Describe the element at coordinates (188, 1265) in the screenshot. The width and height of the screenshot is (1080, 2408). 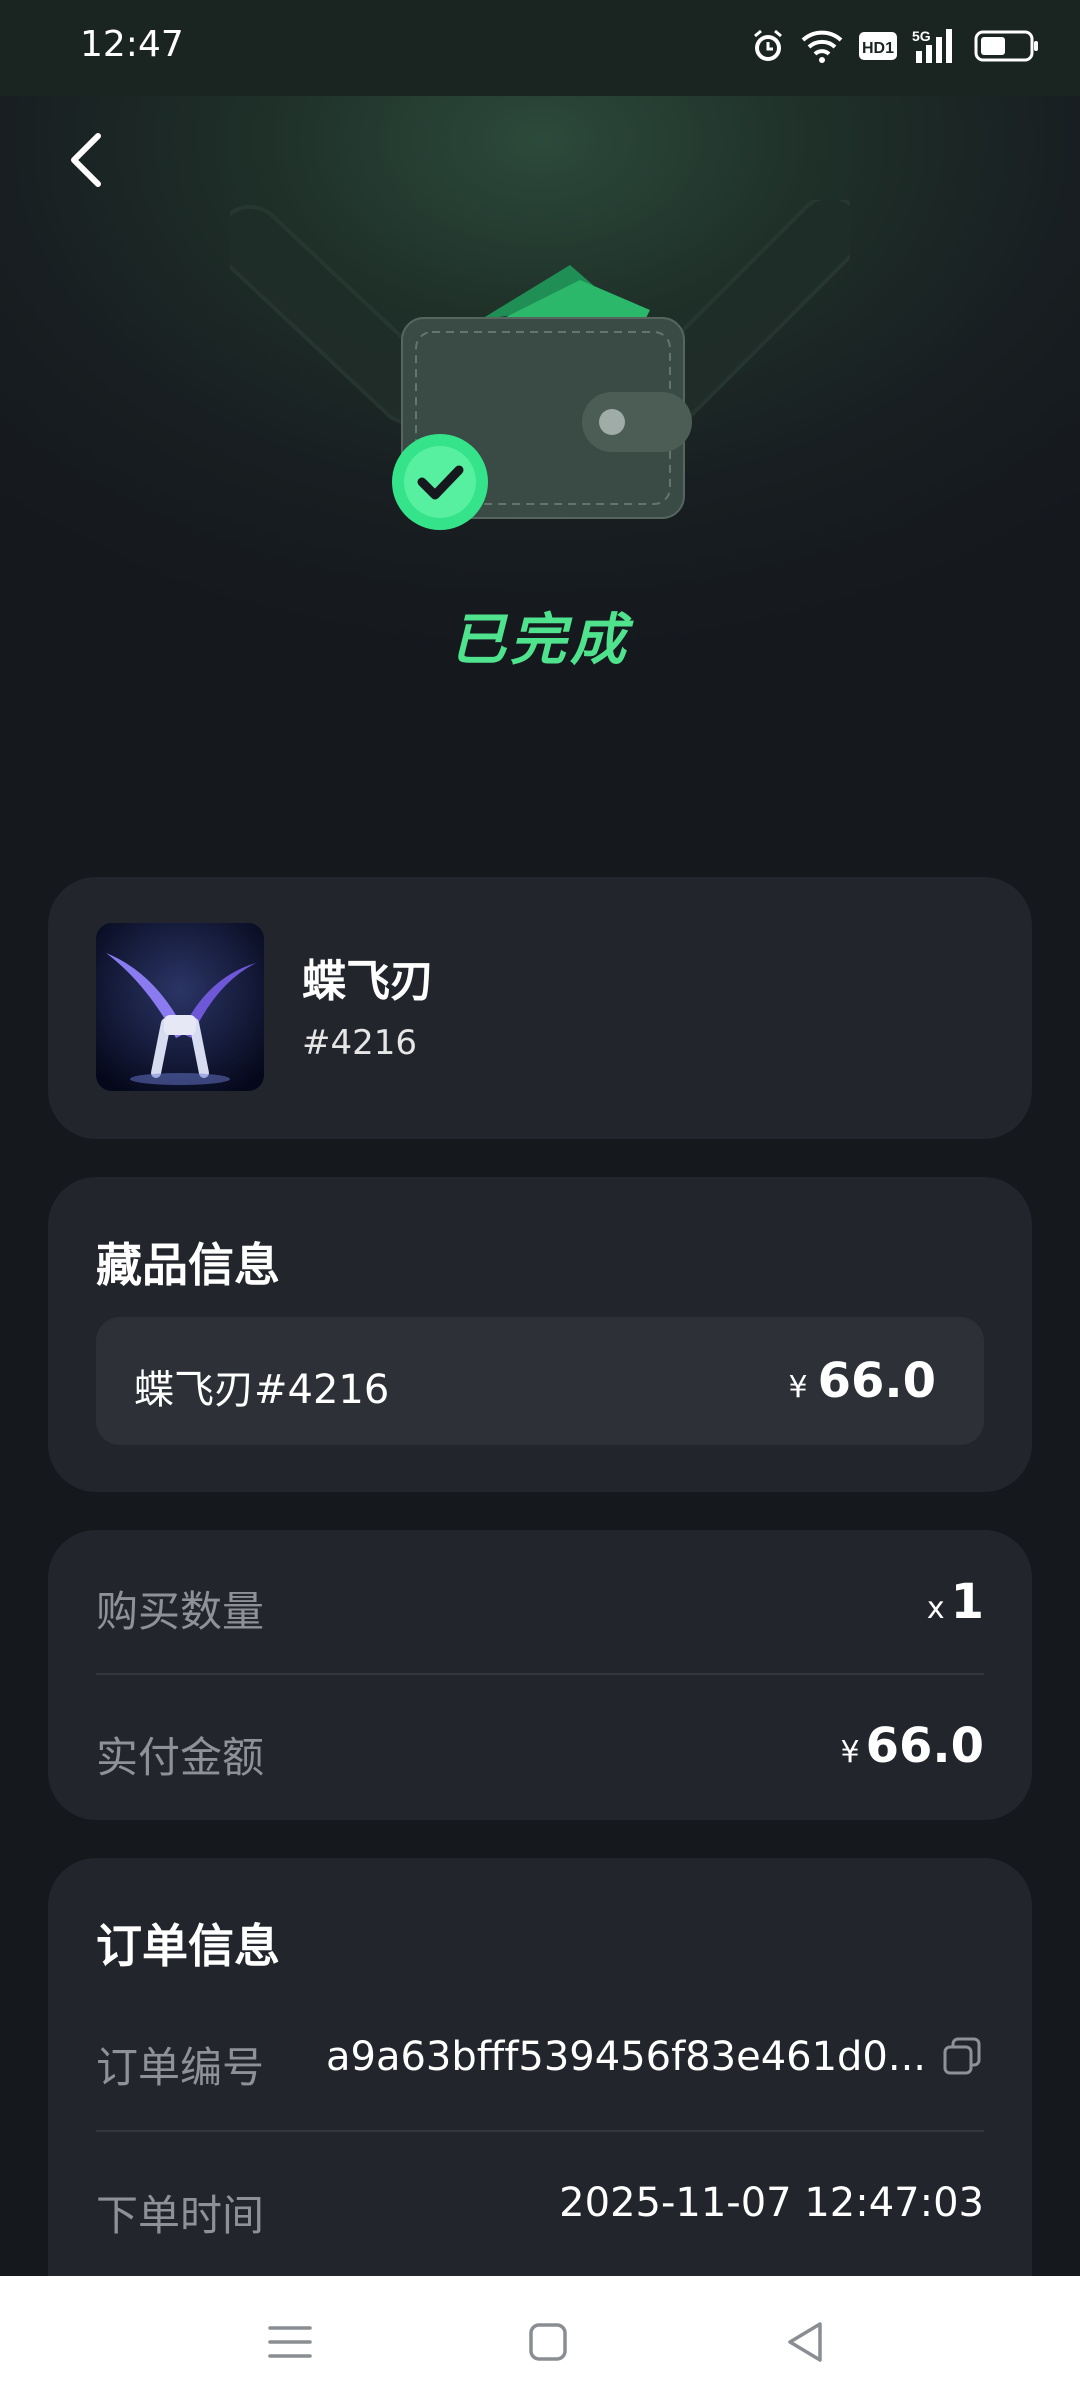
I see `collection-info-title: 藏品信息` at that location.